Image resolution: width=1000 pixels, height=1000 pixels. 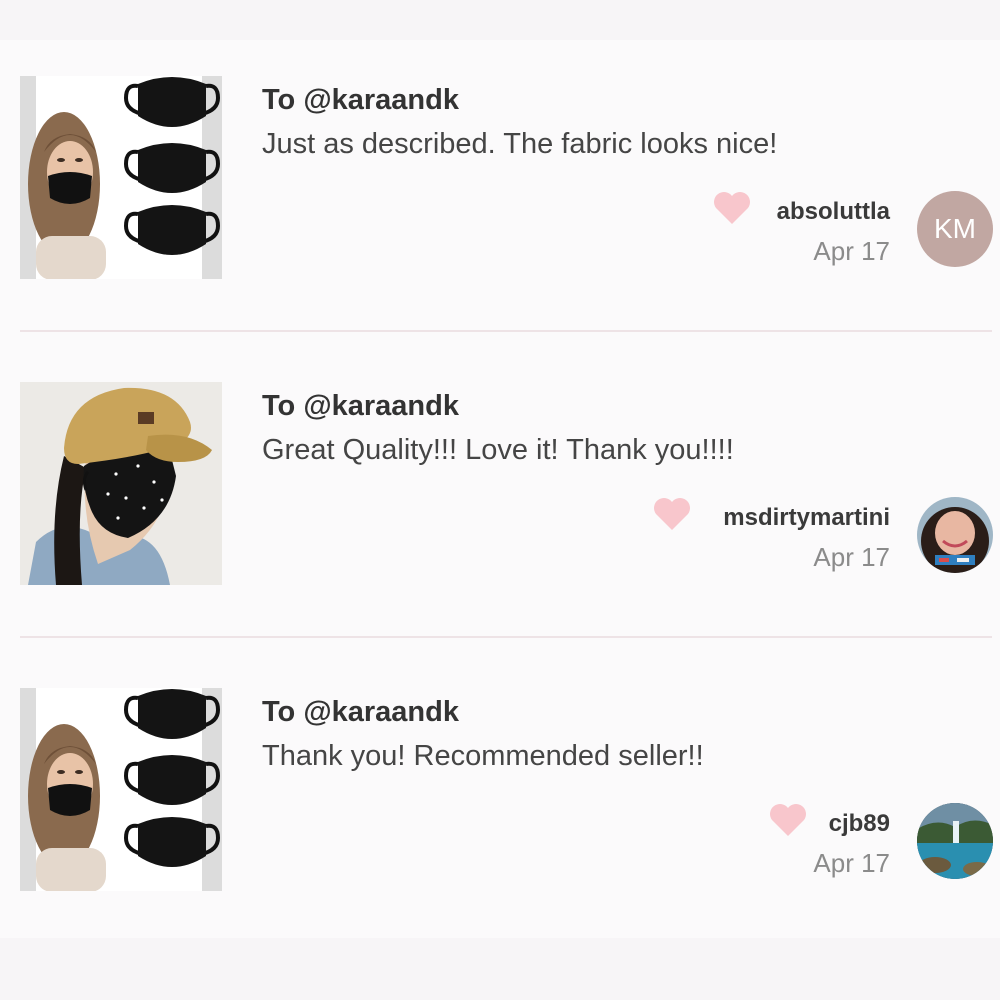 What do you see at coordinates (806, 518) in the screenshot?
I see `reviewer-username: msdirtymartini` at bounding box center [806, 518].